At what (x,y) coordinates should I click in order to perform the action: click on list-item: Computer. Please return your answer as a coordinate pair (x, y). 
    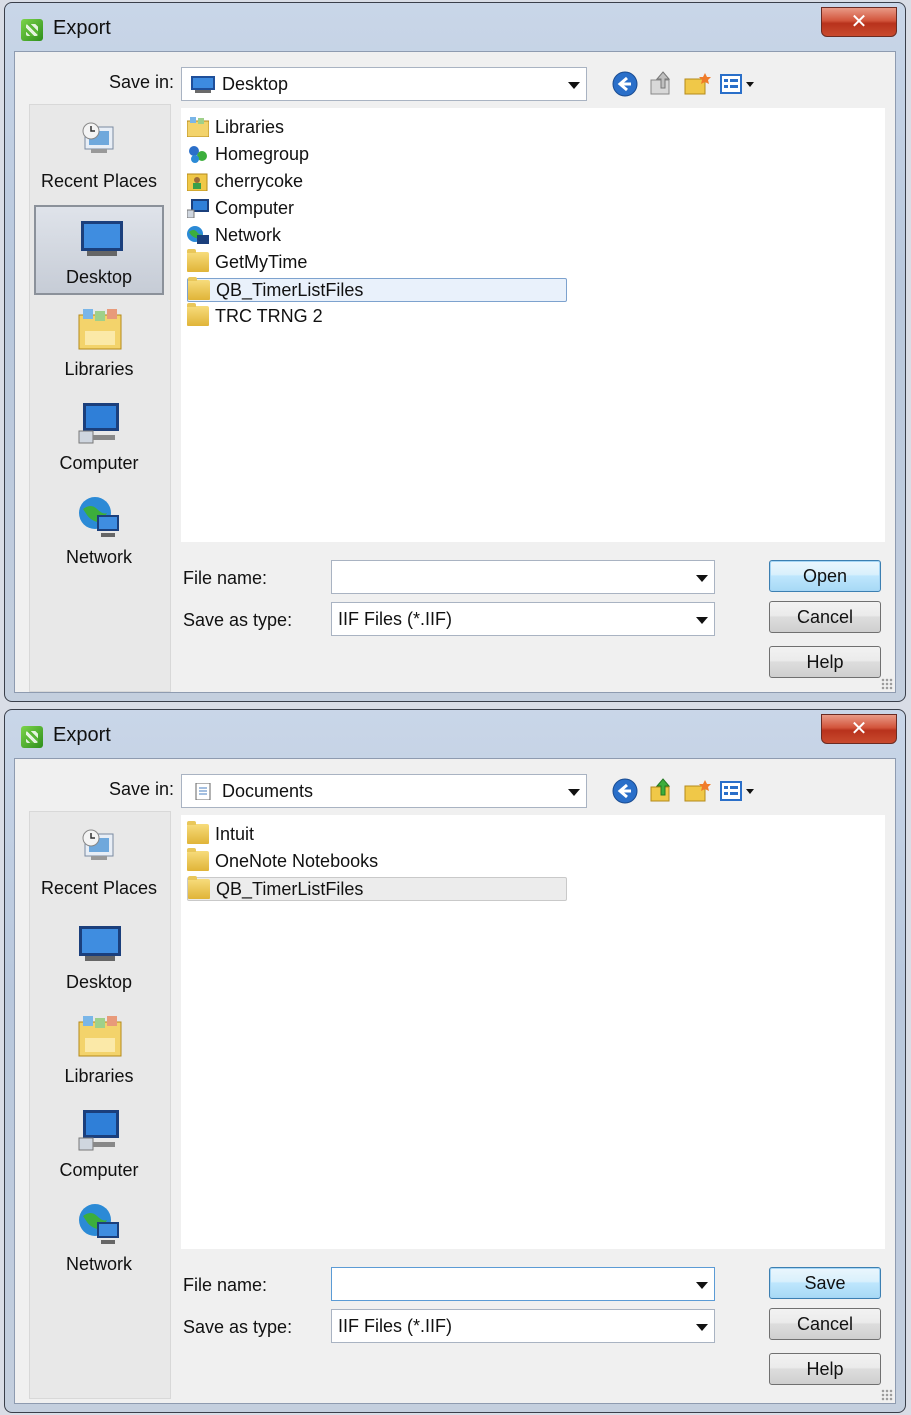
    Looking at the image, I should click on (377, 209).